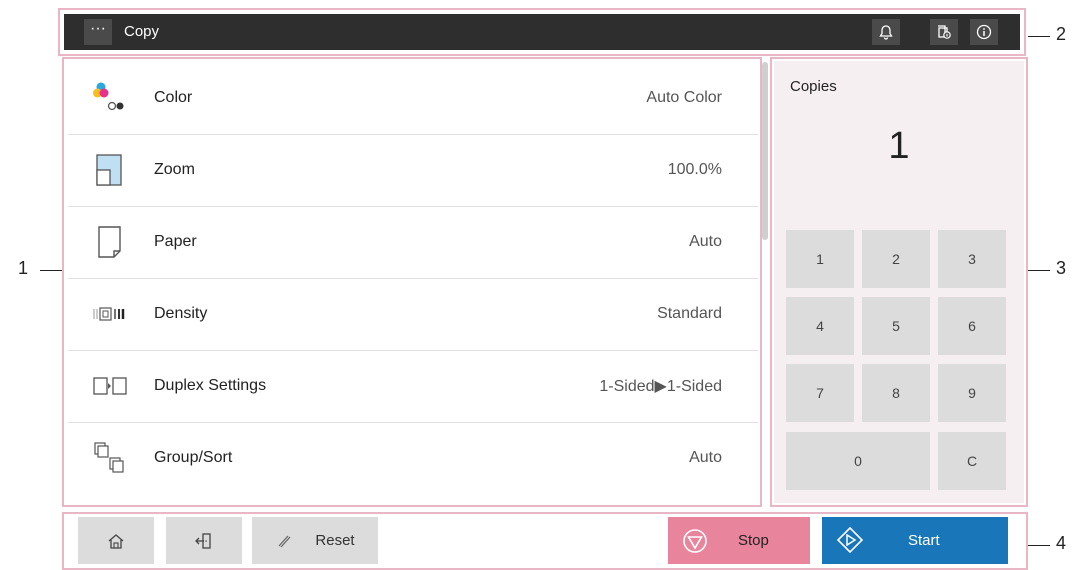 The width and height of the screenshot is (1079, 570). Describe the element at coordinates (972, 461) in the screenshot. I see `keypad-clear-key: C` at that location.